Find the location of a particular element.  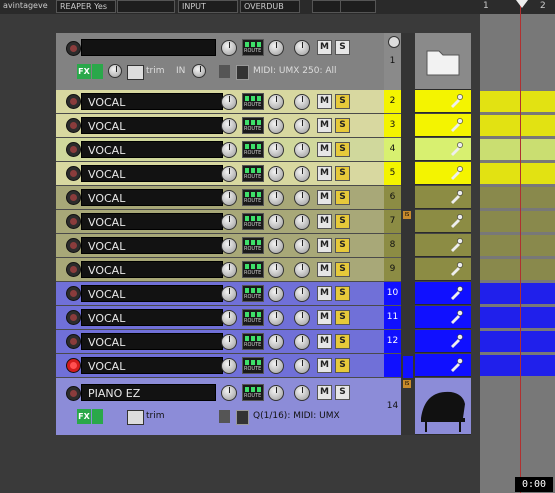

track-name-field: PIANO EZ is located at coordinates (148, 392).